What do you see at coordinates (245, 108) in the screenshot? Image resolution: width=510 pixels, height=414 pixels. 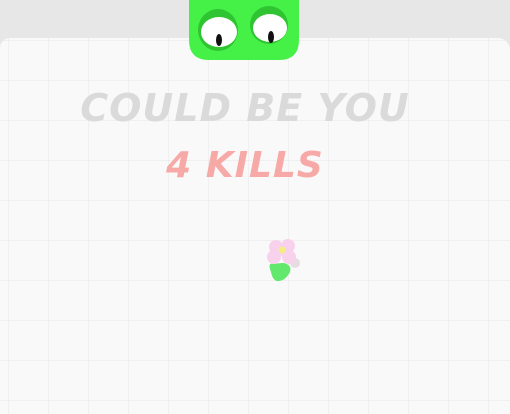 I see `headline-could-be-you: COULD BE YOU` at bounding box center [245, 108].